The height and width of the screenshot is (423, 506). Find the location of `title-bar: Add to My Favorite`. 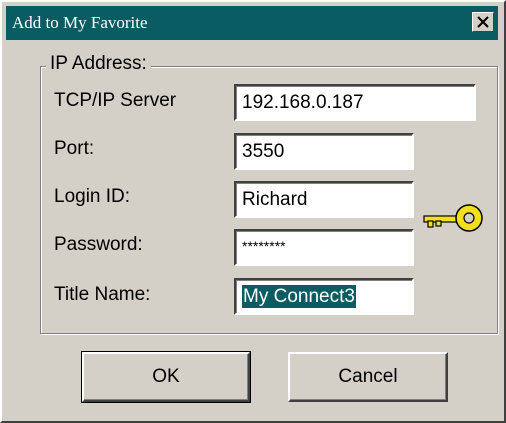

title-bar: Add to My Favorite is located at coordinates (252, 23).